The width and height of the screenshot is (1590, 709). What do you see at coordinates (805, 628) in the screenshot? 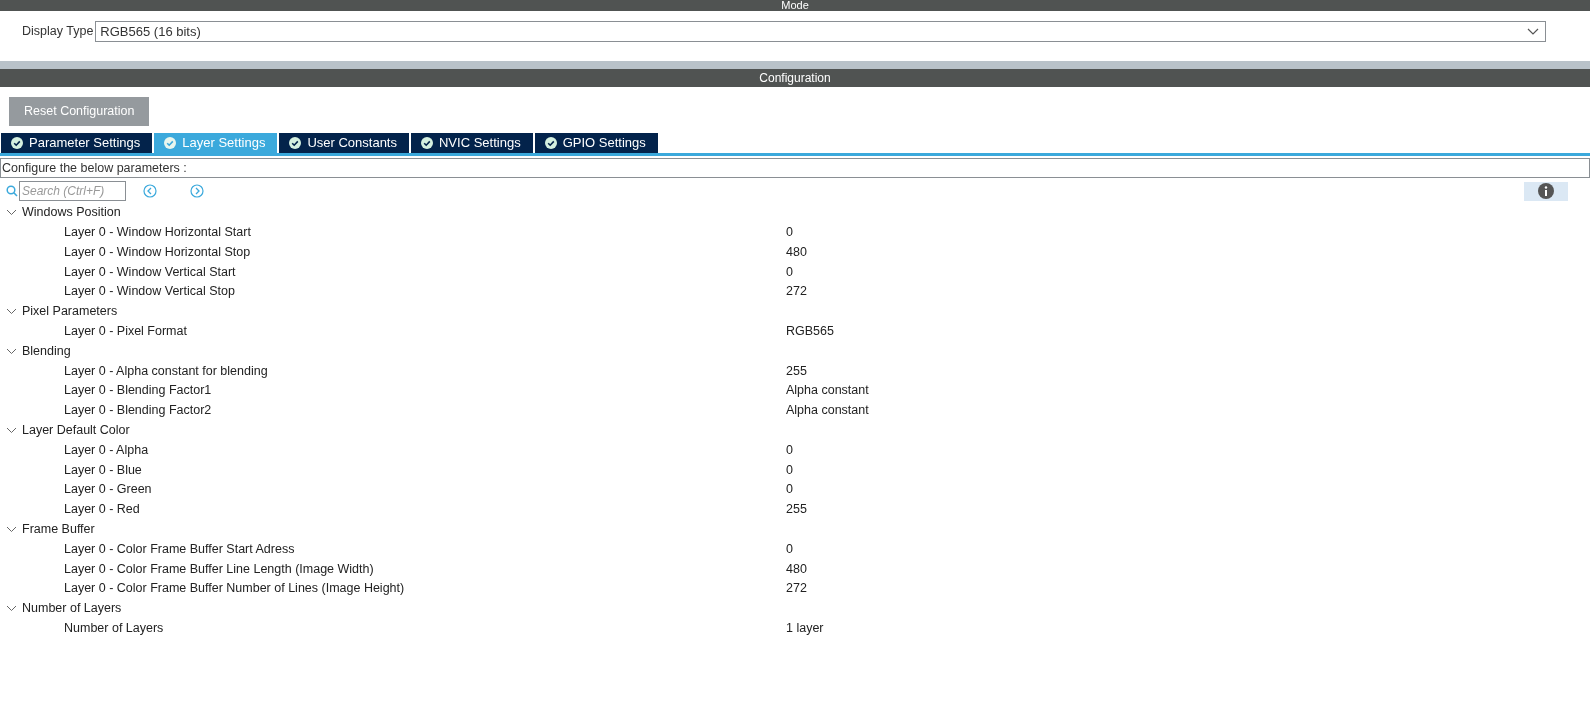
I see `parameter-value: 1 layer` at bounding box center [805, 628].